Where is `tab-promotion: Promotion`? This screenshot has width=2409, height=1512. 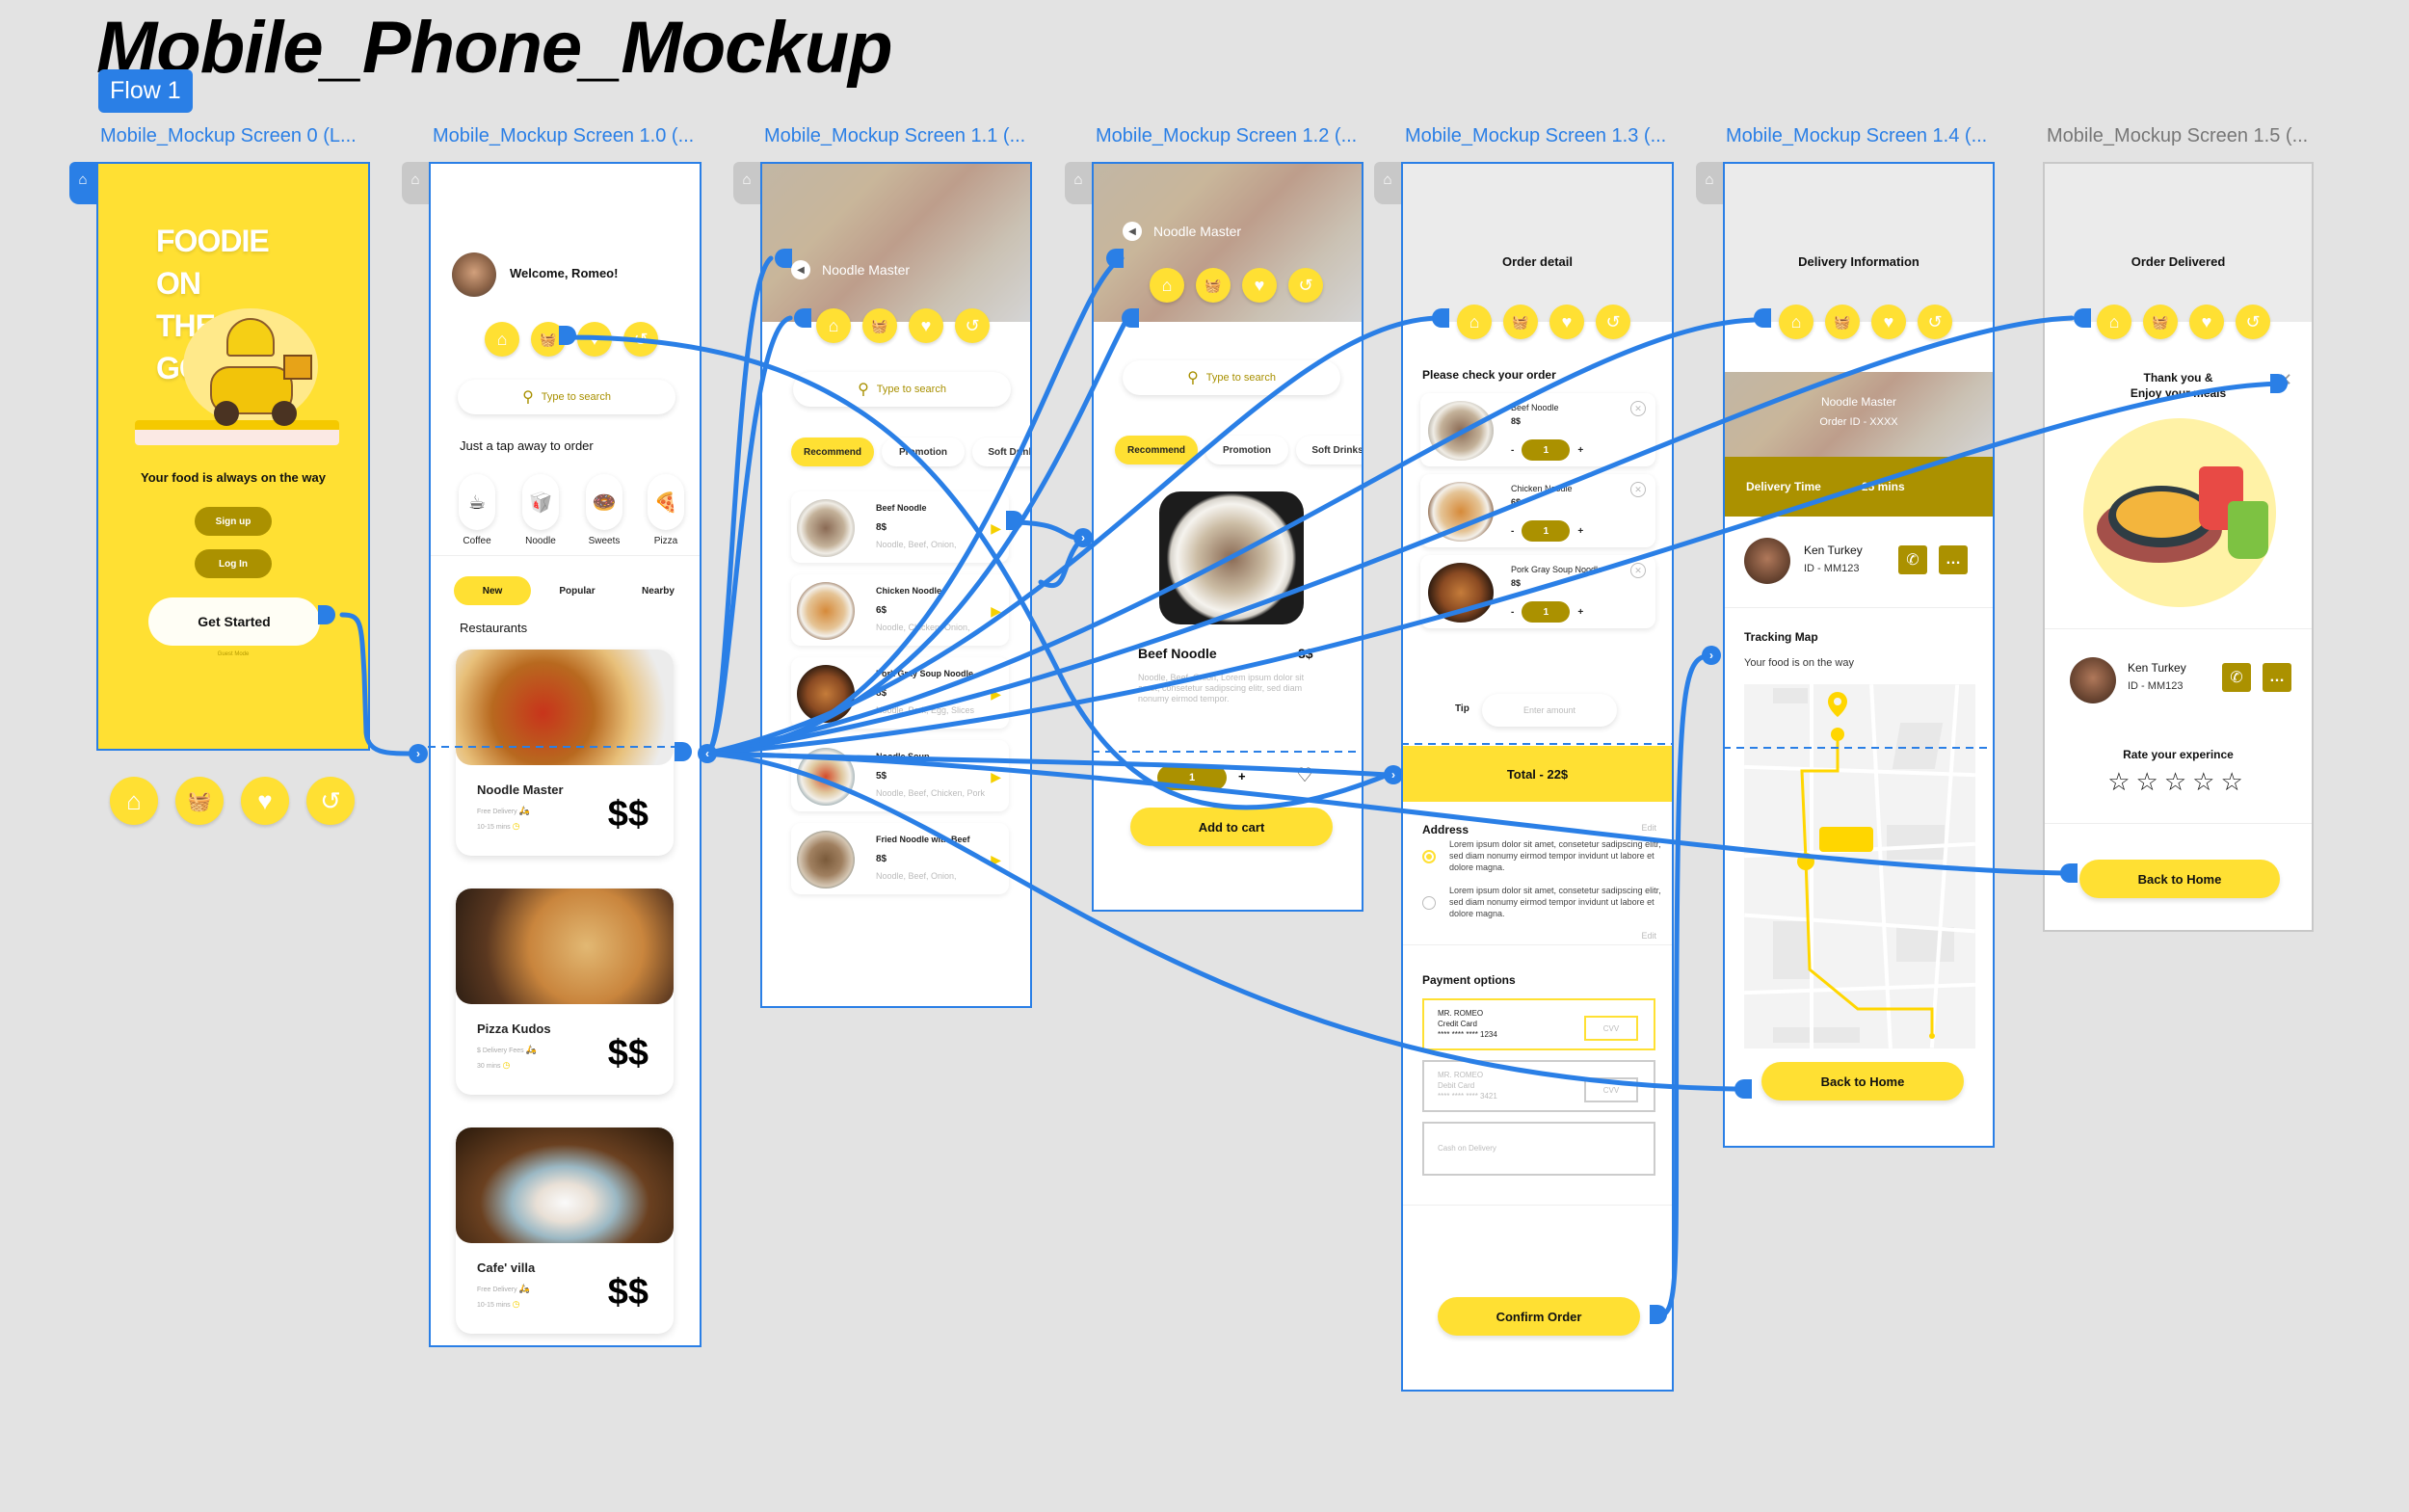
tab-promotion: Promotion is located at coordinates (1246, 450).